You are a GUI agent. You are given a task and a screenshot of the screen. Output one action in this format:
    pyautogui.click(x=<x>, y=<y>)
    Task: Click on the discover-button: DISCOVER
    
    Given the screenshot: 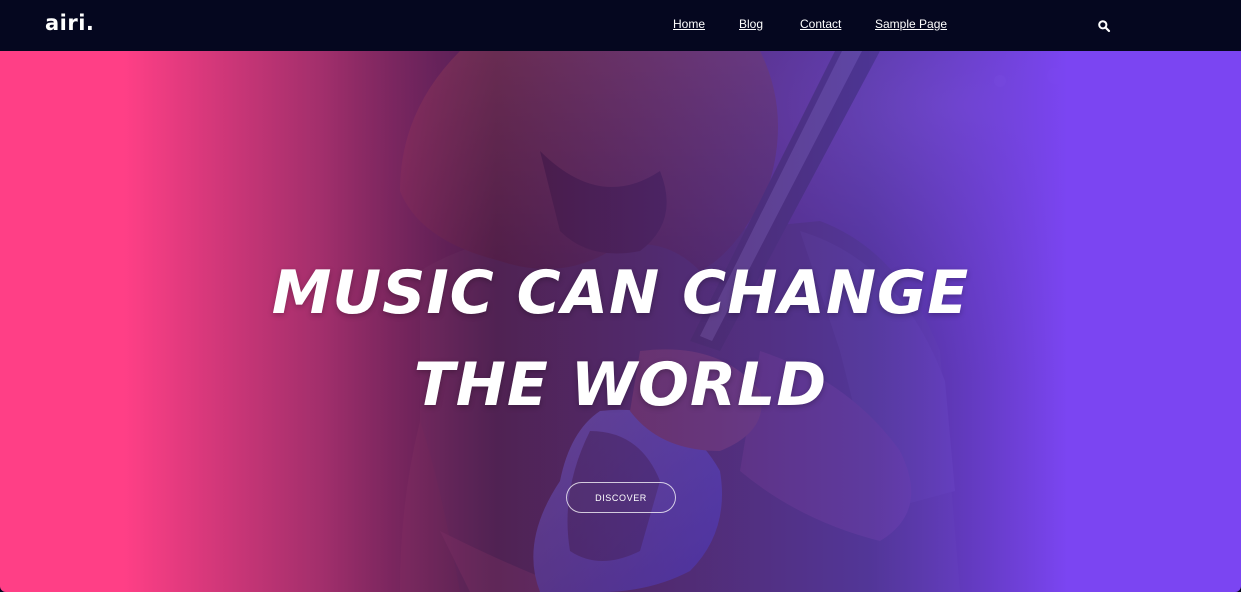 What is the action you would take?
    pyautogui.click(x=621, y=497)
    